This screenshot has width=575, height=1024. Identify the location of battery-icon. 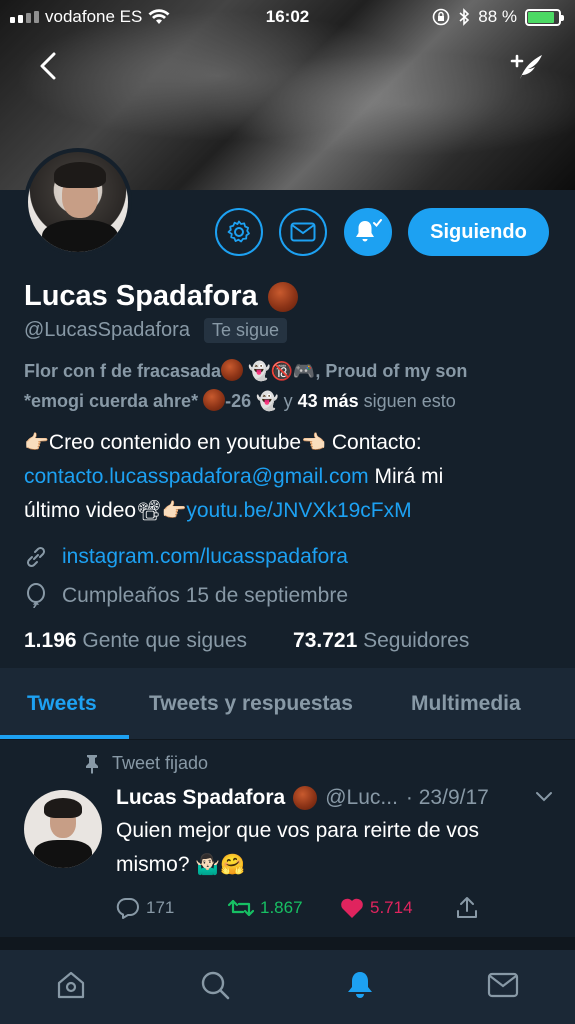
(544, 17).